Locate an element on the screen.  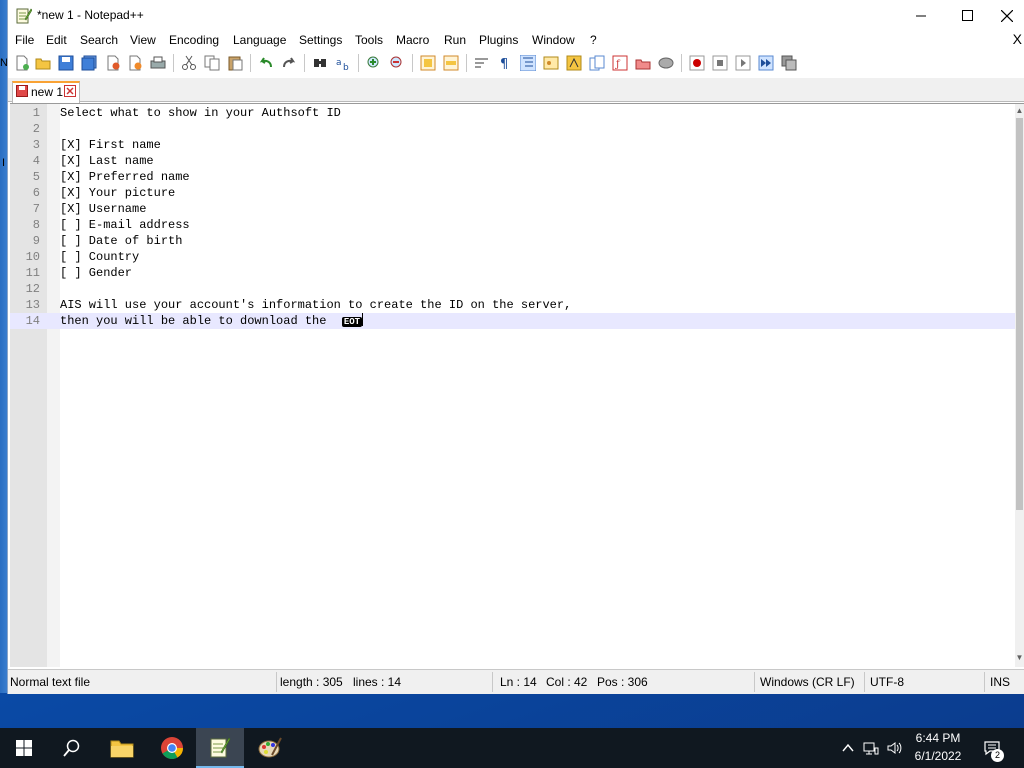
save-macro-icon is located at coordinates (789, 63).